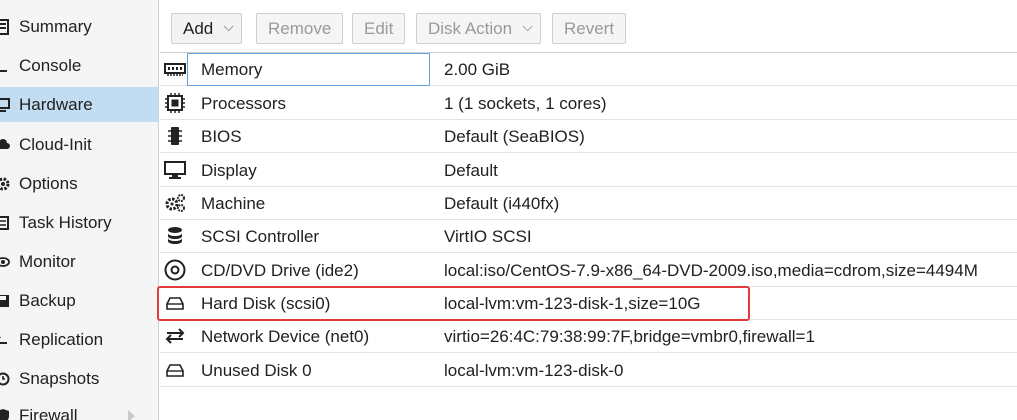 This screenshot has height=420, width=1017. Describe the element at coordinates (285, 336) in the screenshot. I see `row-key: Network Device (net0)` at that location.